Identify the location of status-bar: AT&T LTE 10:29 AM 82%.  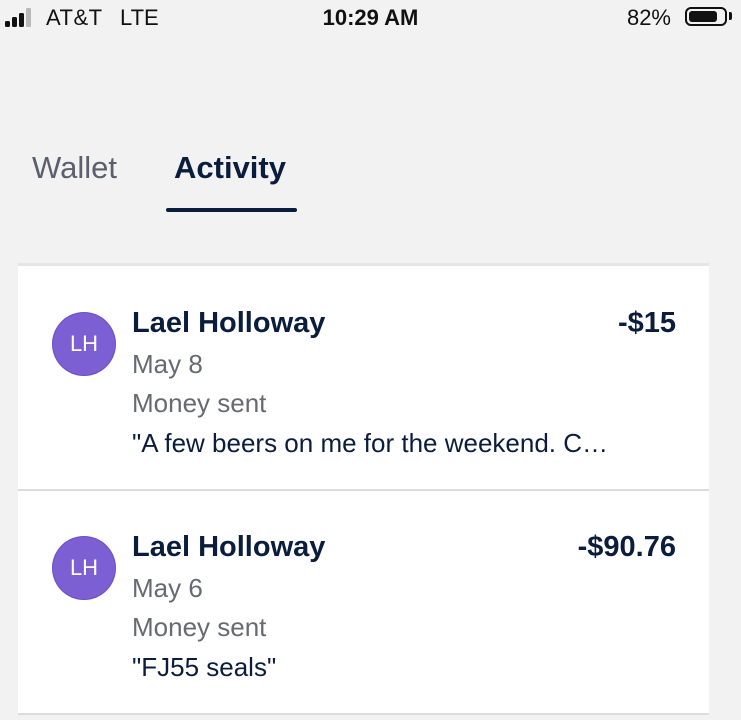
(370, 18).